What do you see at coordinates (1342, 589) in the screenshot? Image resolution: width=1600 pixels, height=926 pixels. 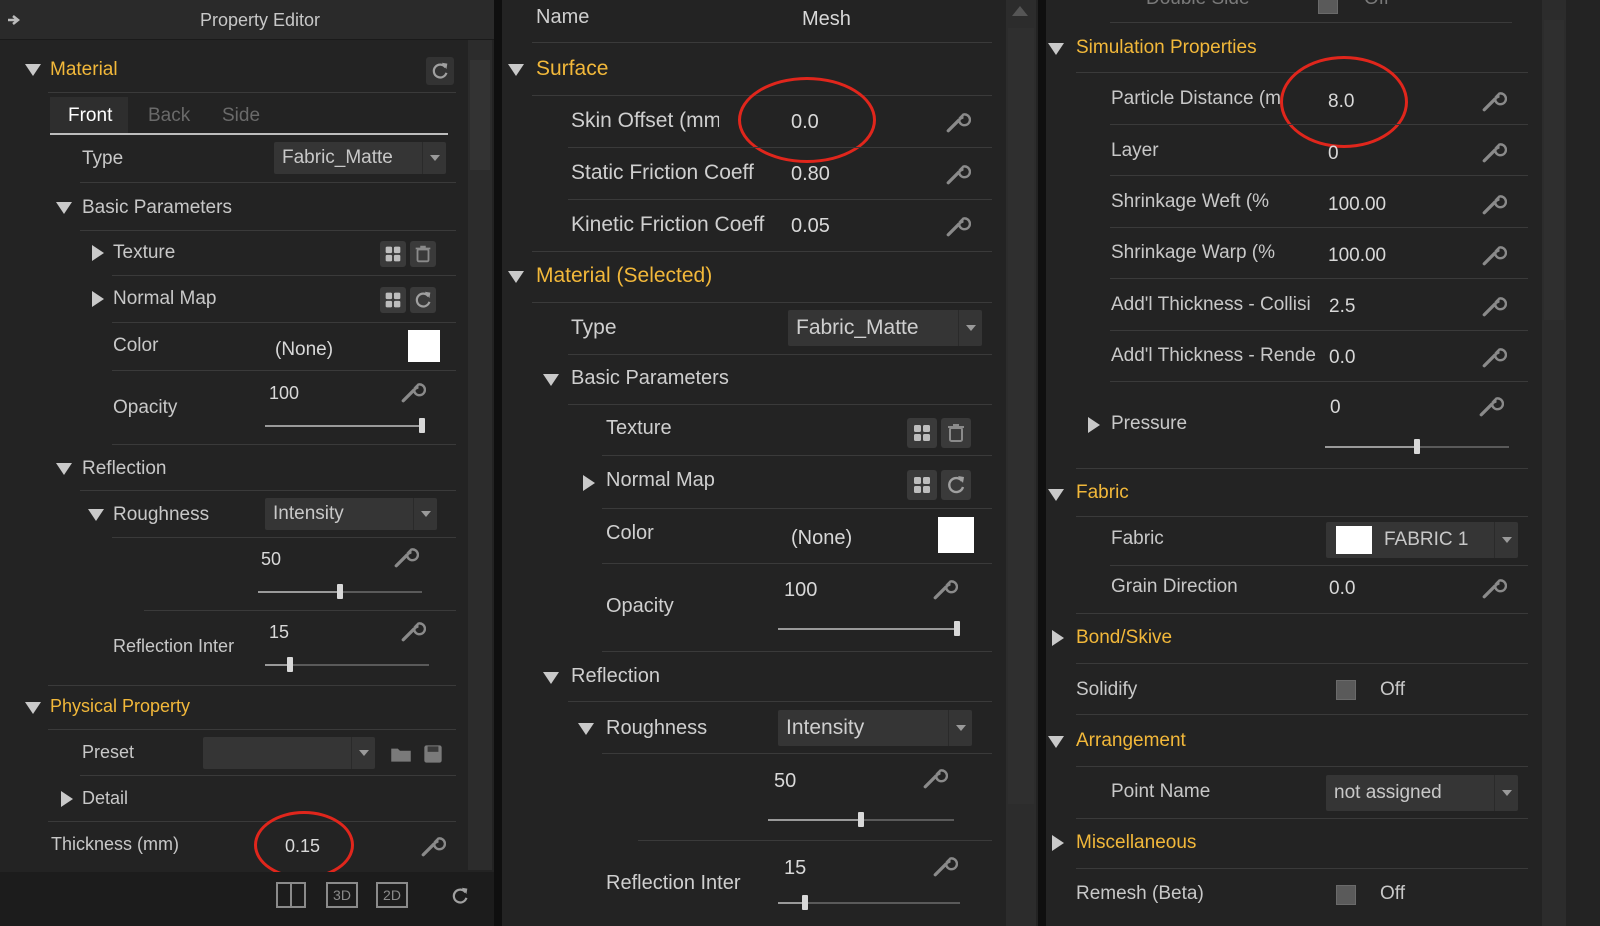 I see `grain-direction-value: 0.0` at bounding box center [1342, 589].